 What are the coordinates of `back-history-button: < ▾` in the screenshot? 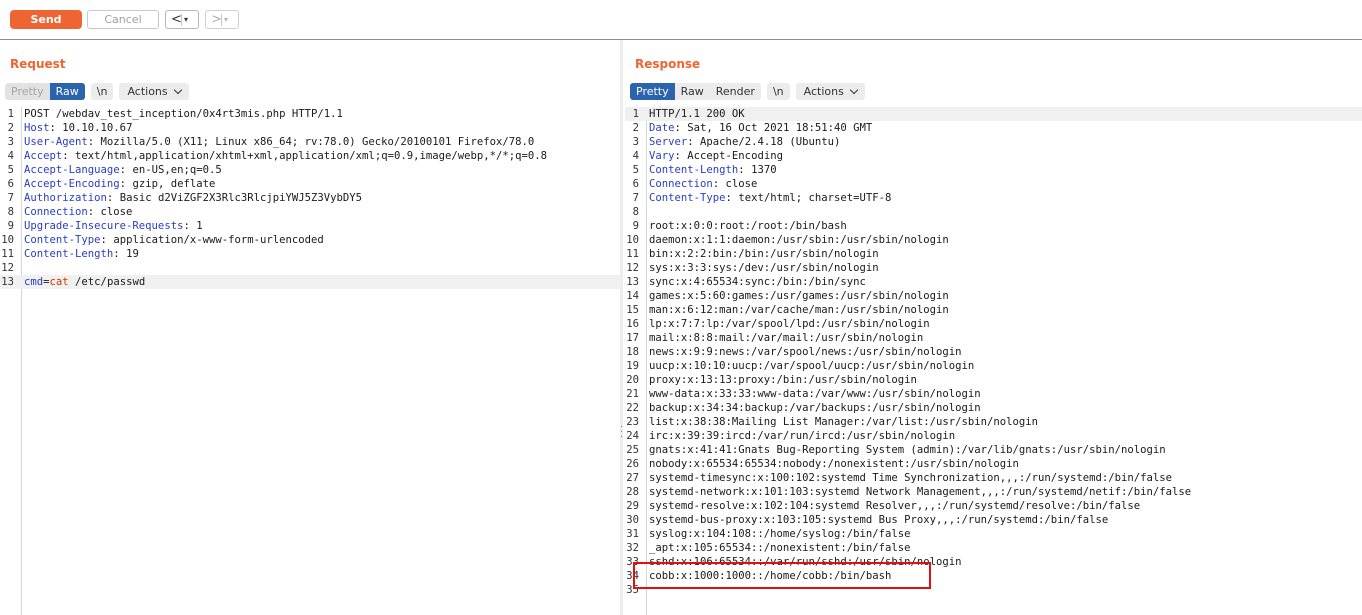 It's located at (182, 19).